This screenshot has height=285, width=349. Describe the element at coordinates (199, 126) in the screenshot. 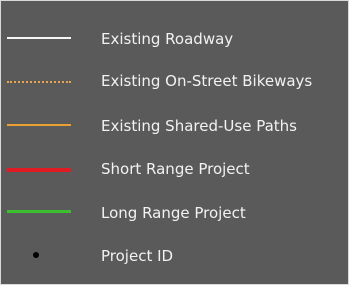

I see `shared-use-paths-label: Existing Shared-Use Paths` at that location.